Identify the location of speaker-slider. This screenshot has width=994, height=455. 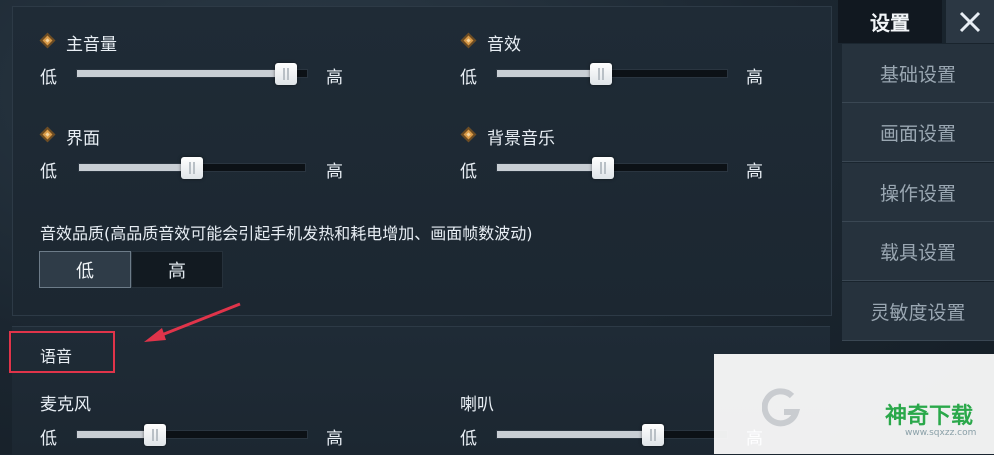
(612, 435).